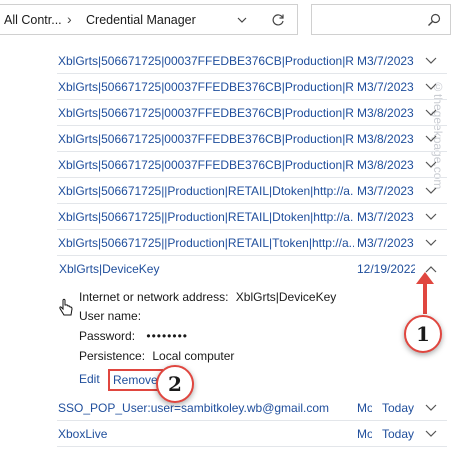 This screenshot has height=461, width=458. What do you see at coordinates (381, 19) in the screenshot?
I see `search-box` at bounding box center [381, 19].